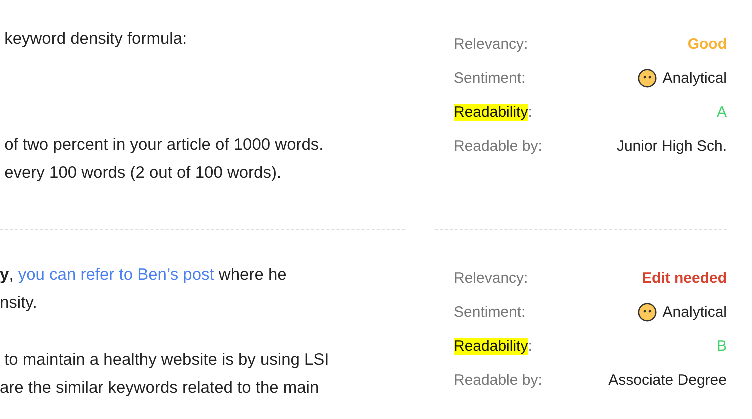  What do you see at coordinates (143, 173) in the screenshot?
I see `paragraph-line: every 100 words (2 out of 100 words).` at bounding box center [143, 173].